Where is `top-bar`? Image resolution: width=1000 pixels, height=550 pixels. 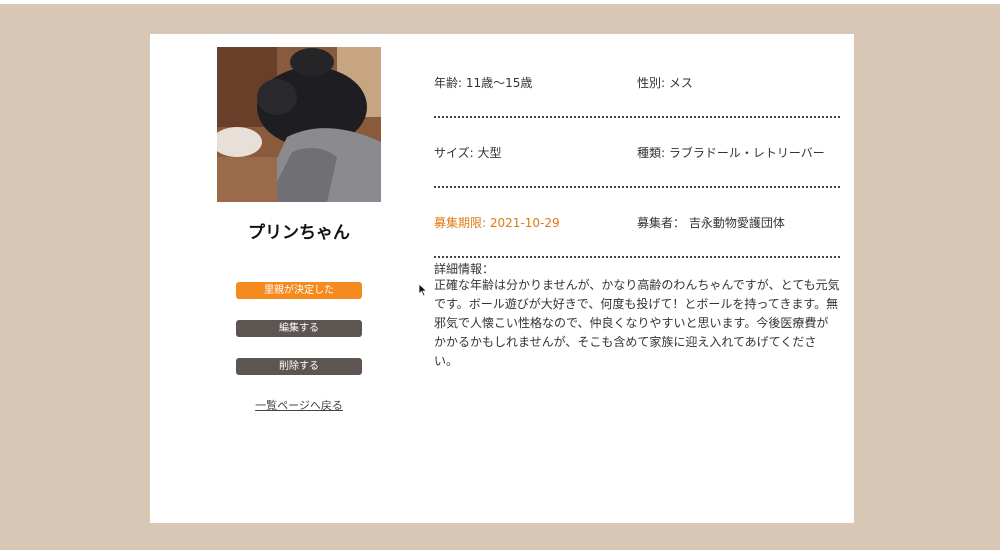 top-bar is located at coordinates (500, 2).